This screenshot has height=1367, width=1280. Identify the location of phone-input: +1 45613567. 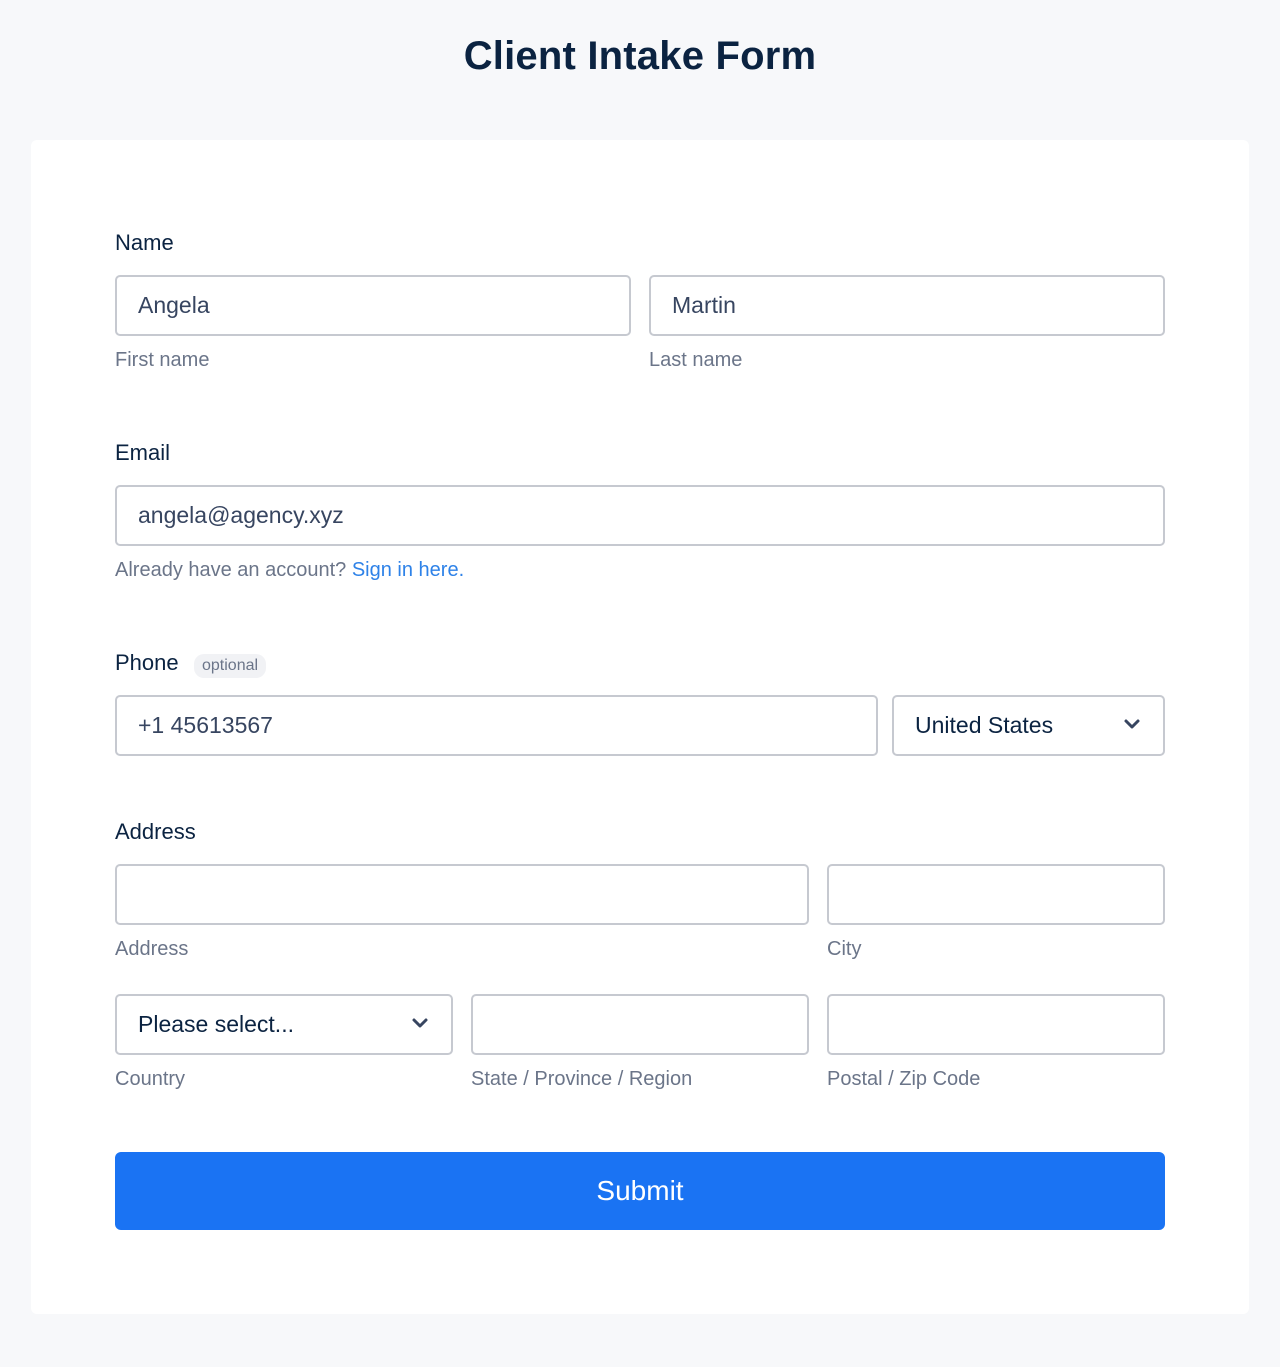
(496, 725).